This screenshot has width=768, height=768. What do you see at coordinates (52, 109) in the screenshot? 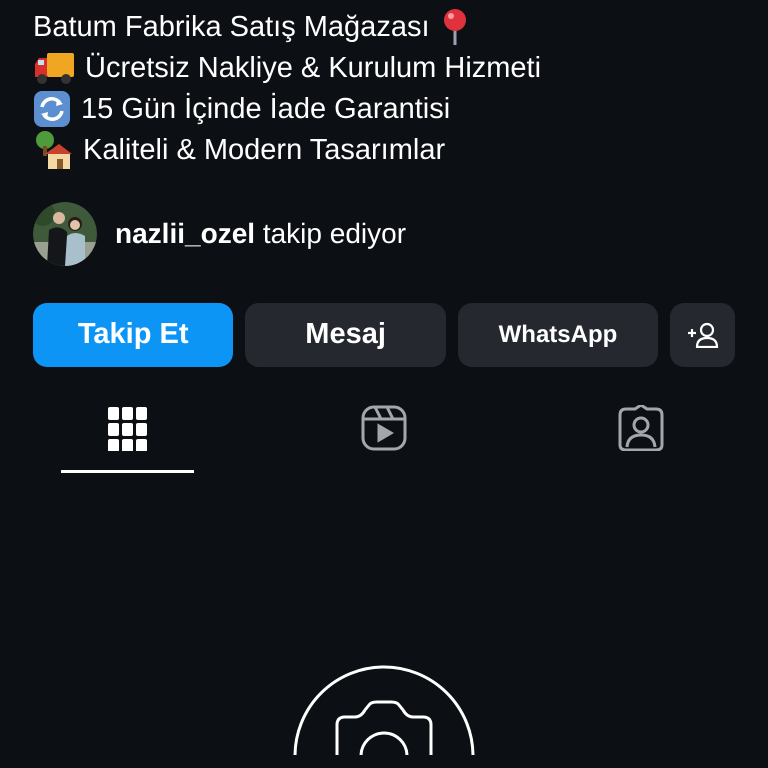
I see `refresh-icon` at bounding box center [52, 109].